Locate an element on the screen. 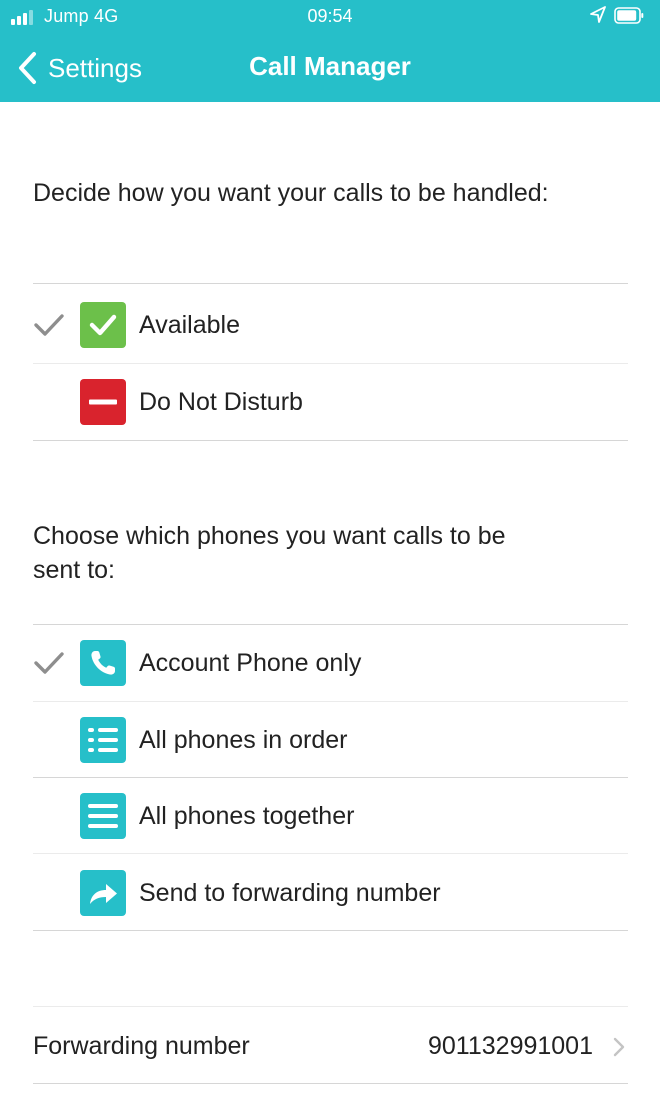 The height and width of the screenshot is (1108, 660). option-label: All phones in order is located at coordinates (243, 740).